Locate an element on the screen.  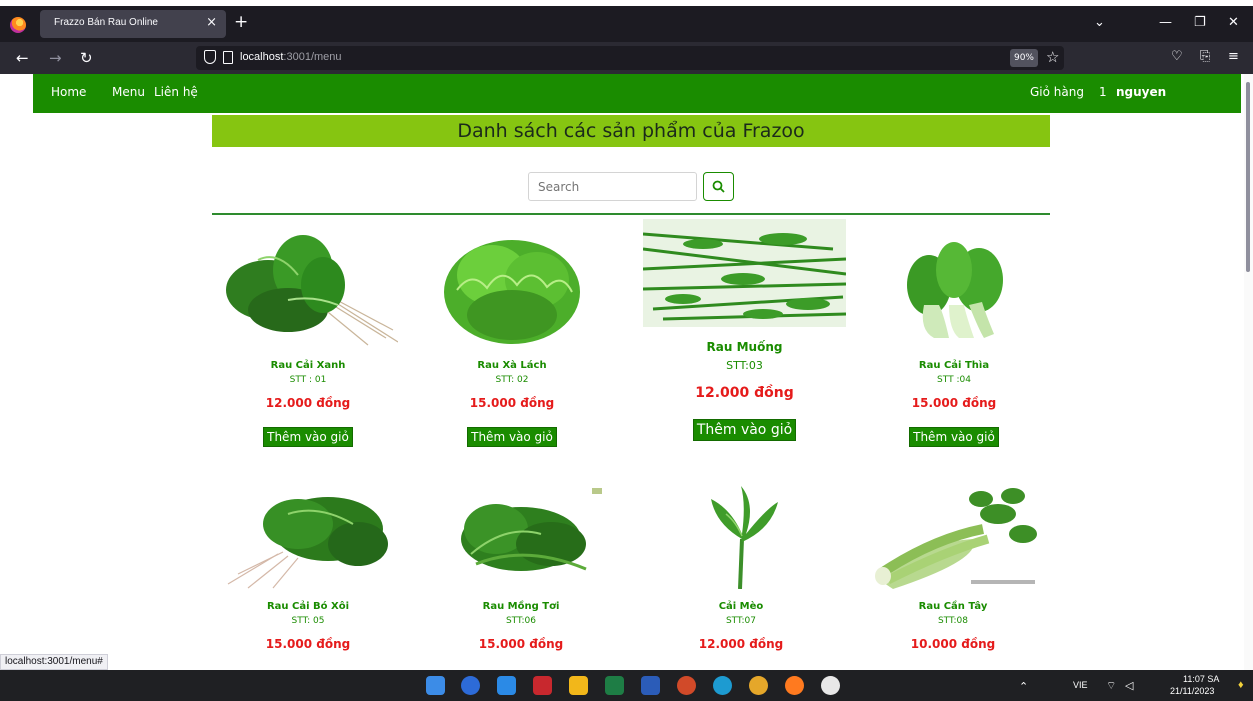
tray-chevron-icon: ⌃ is located at coordinates (1023, 686).